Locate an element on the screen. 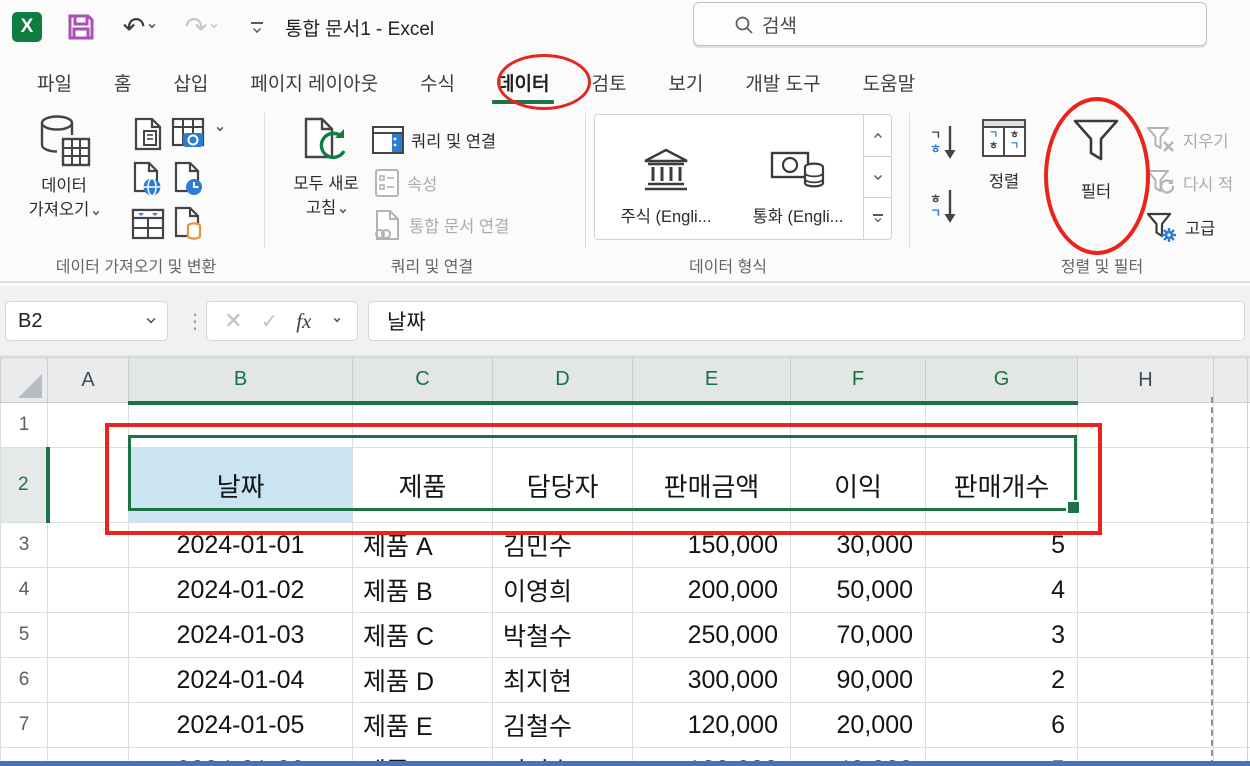 This screenshot has width=1250, height=766. table-cell: 200,000 is located at coordinates (711, 590).